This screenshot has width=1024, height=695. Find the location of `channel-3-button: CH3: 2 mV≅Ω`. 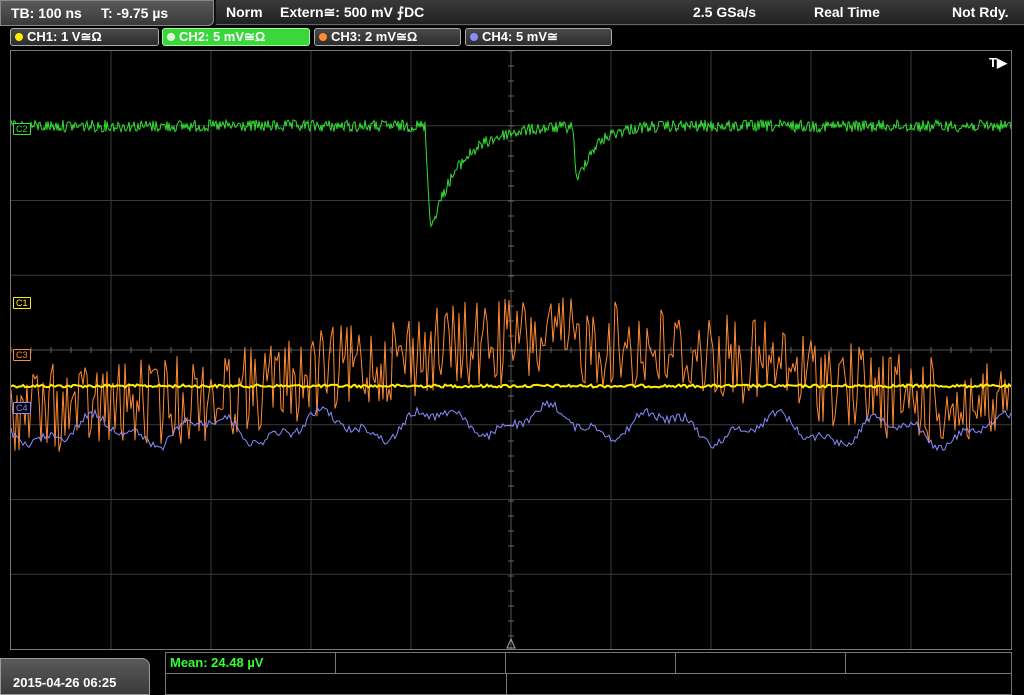

channel-3-button: CH3: 2 mV≅Ω is located at coordinates (387, 37).